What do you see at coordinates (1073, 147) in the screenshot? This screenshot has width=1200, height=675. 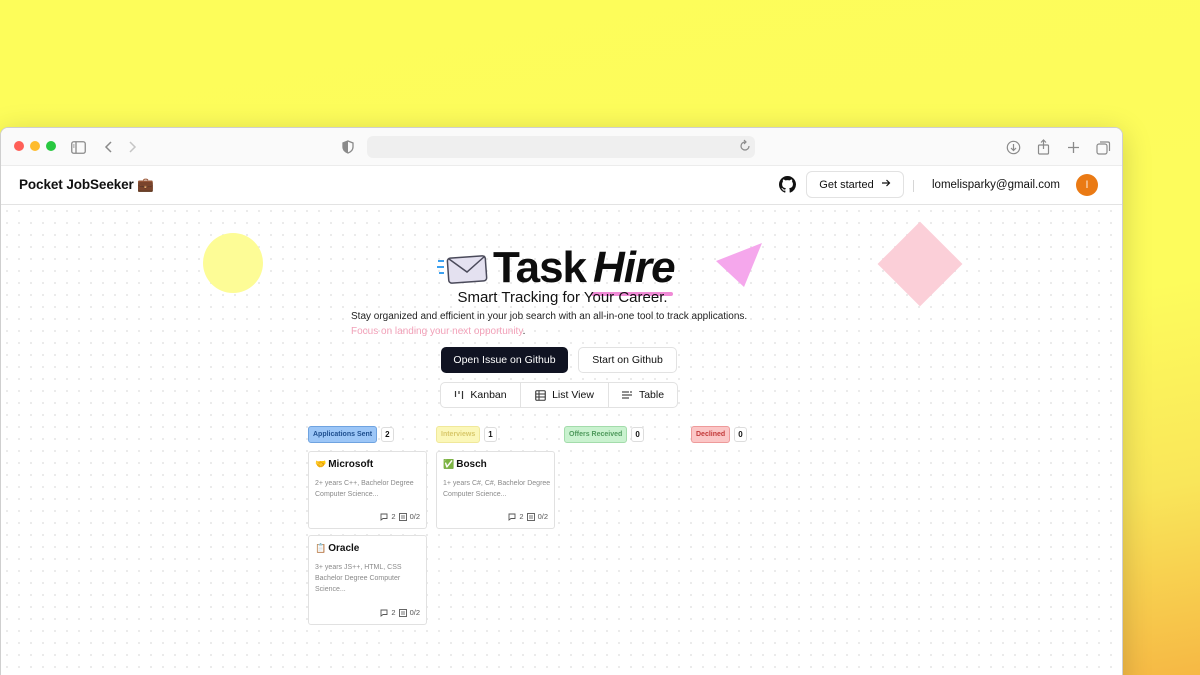 I see `new-tab-icon` at bounding box center [1073, 147].